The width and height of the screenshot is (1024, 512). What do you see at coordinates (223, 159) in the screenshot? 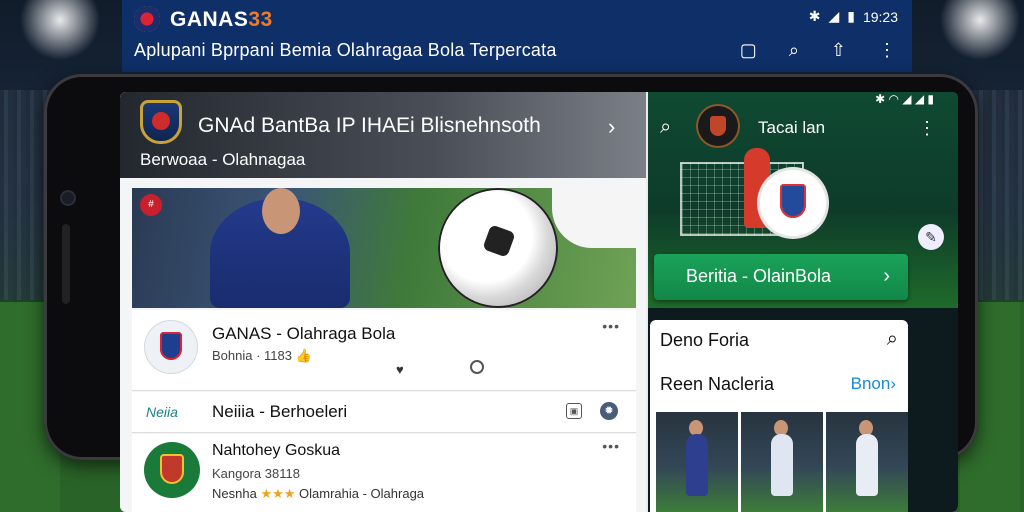
I see `left-header-subtitle: Berwoaa - Olahnagaa` at bounding box center [223, 159].